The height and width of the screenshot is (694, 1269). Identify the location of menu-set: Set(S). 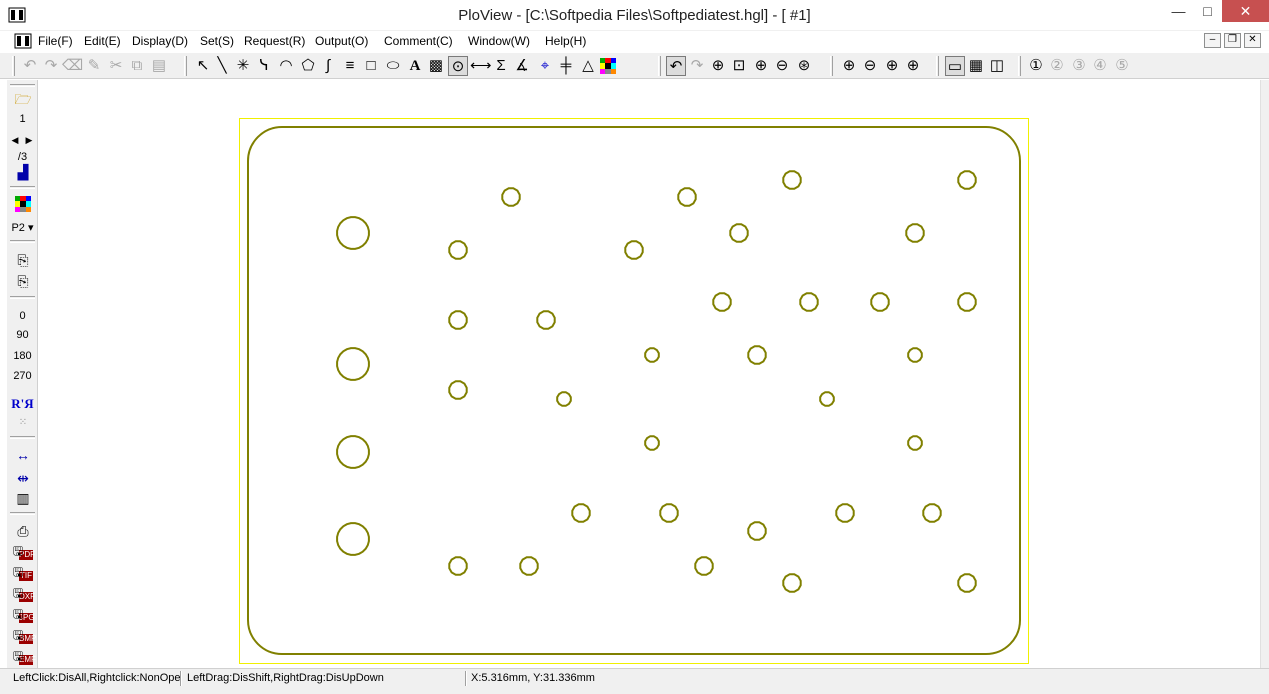
(217, 41).